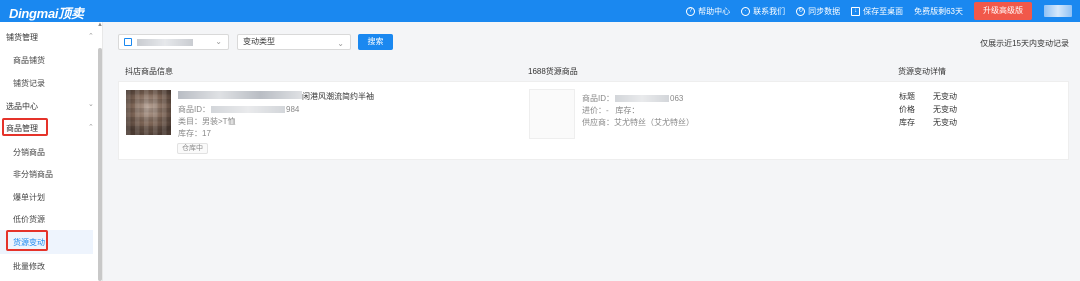 The image size is (1080, 281). Describe the element at coordinates (100, 25) in the screenshot. I see `scroll-up-arrow-icon: ▲` at that location.